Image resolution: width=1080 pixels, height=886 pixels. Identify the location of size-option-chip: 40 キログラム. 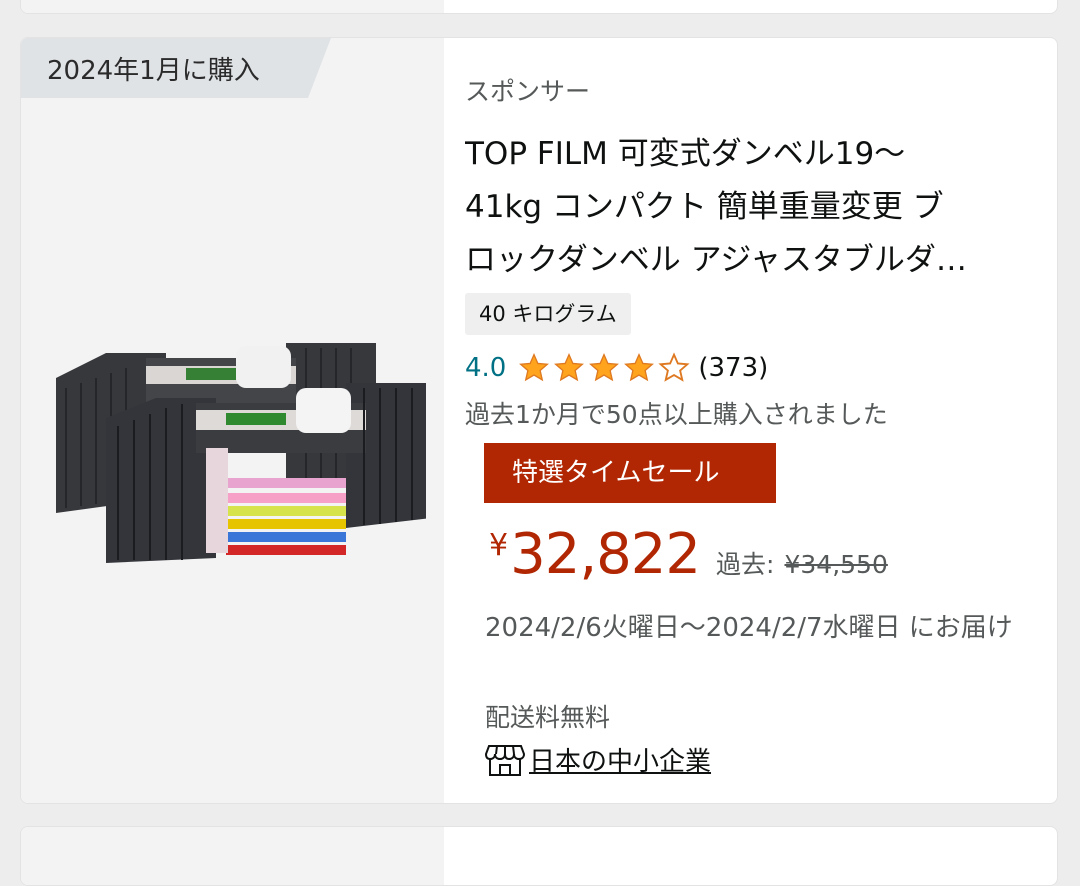
(548, 314).